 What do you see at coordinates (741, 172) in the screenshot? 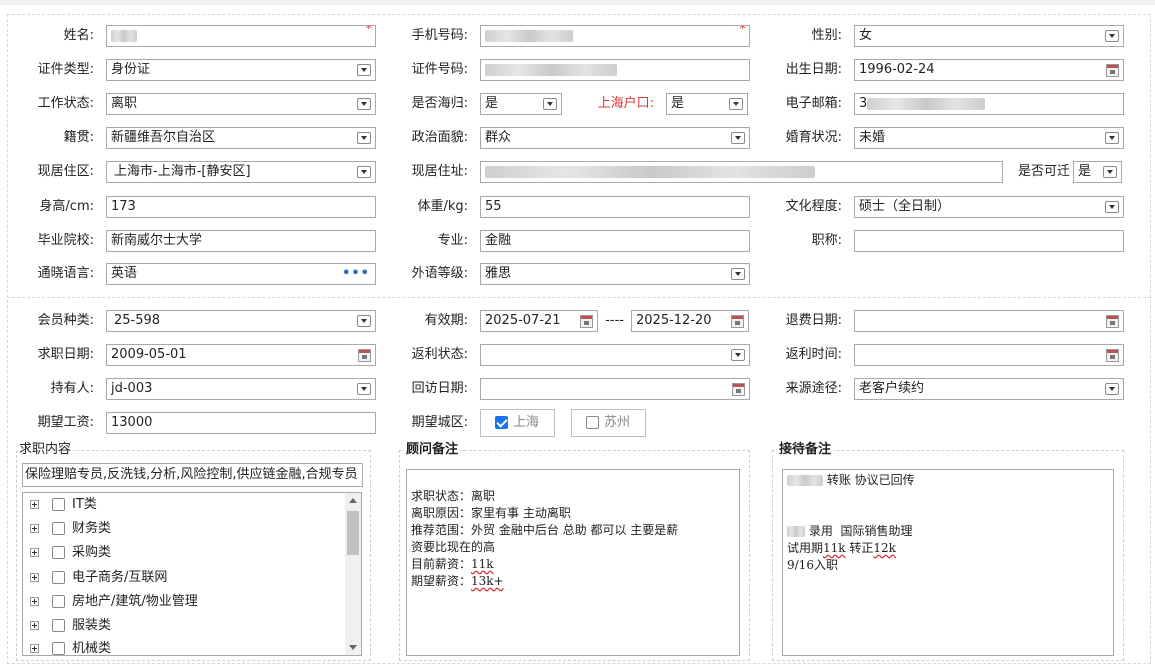
I see `residence-address-input` at bounding box center [741, 172].